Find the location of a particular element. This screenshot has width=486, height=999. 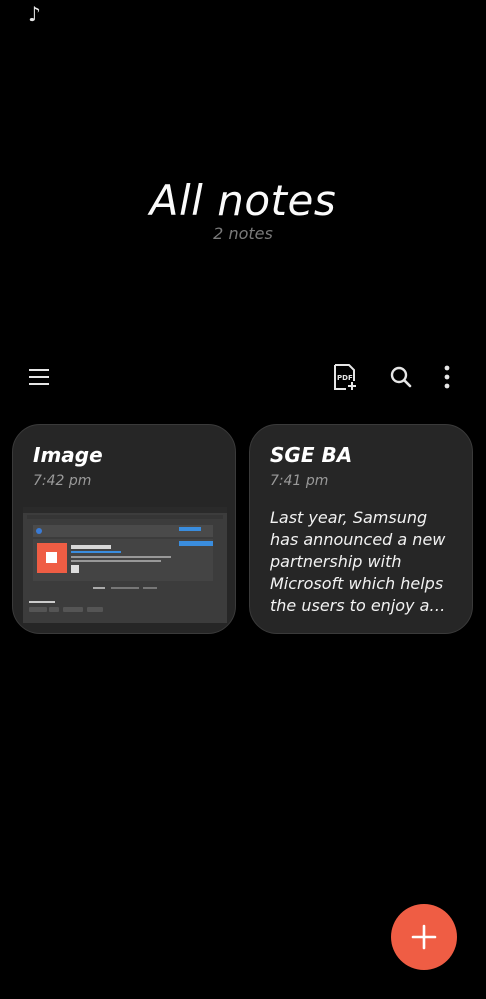

note-title: SGE BA is located at coordinates (311, 455).